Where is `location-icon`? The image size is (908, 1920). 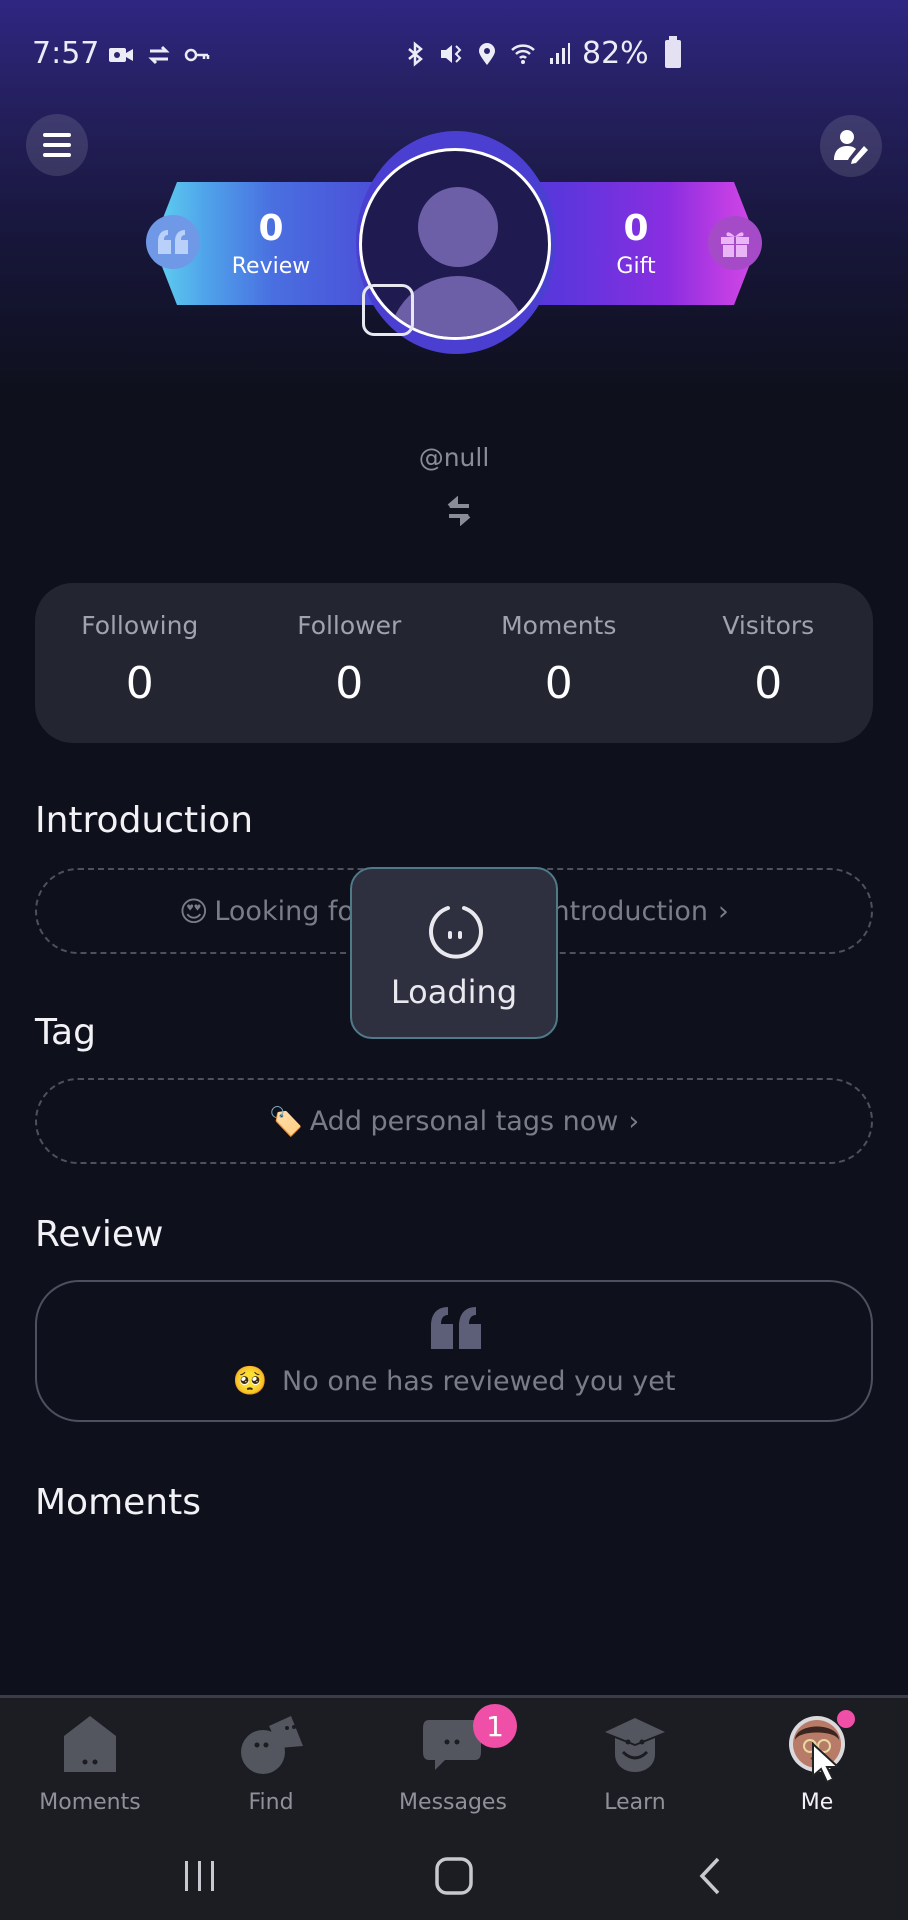
location-icon is located at coordinates (487, 53).